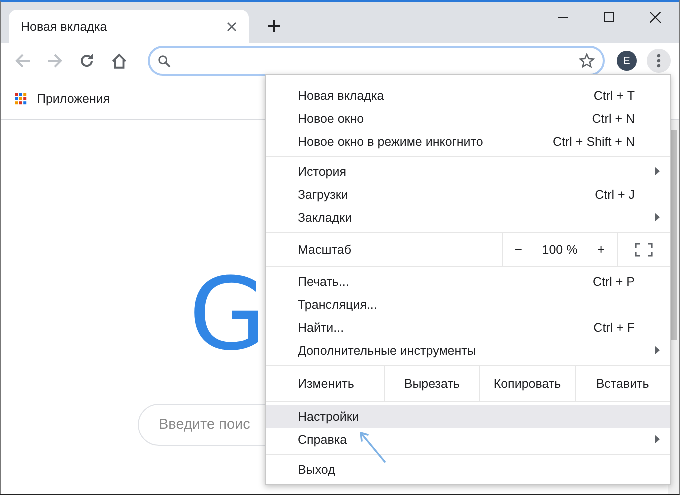 This screenshot has width=680, height=495. I want to click on maximize-icon, so click(609, 17).